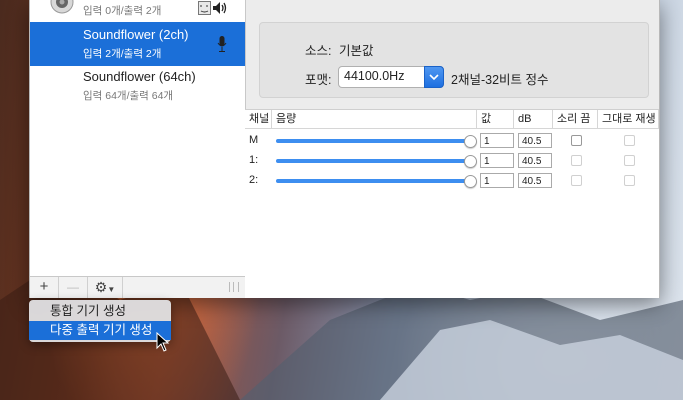 This screenshot has width=683, height=400. I want to click on mouse-cursor-icon, so click(163, 342).